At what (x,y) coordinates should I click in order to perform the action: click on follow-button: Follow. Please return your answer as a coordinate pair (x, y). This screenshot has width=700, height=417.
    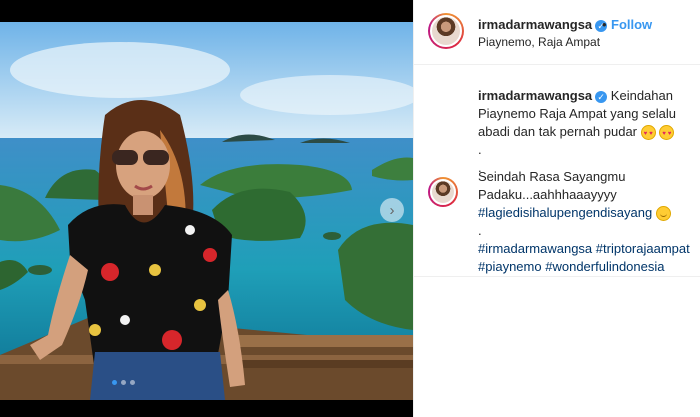
    Looking at the image, I should click on (631, 24).